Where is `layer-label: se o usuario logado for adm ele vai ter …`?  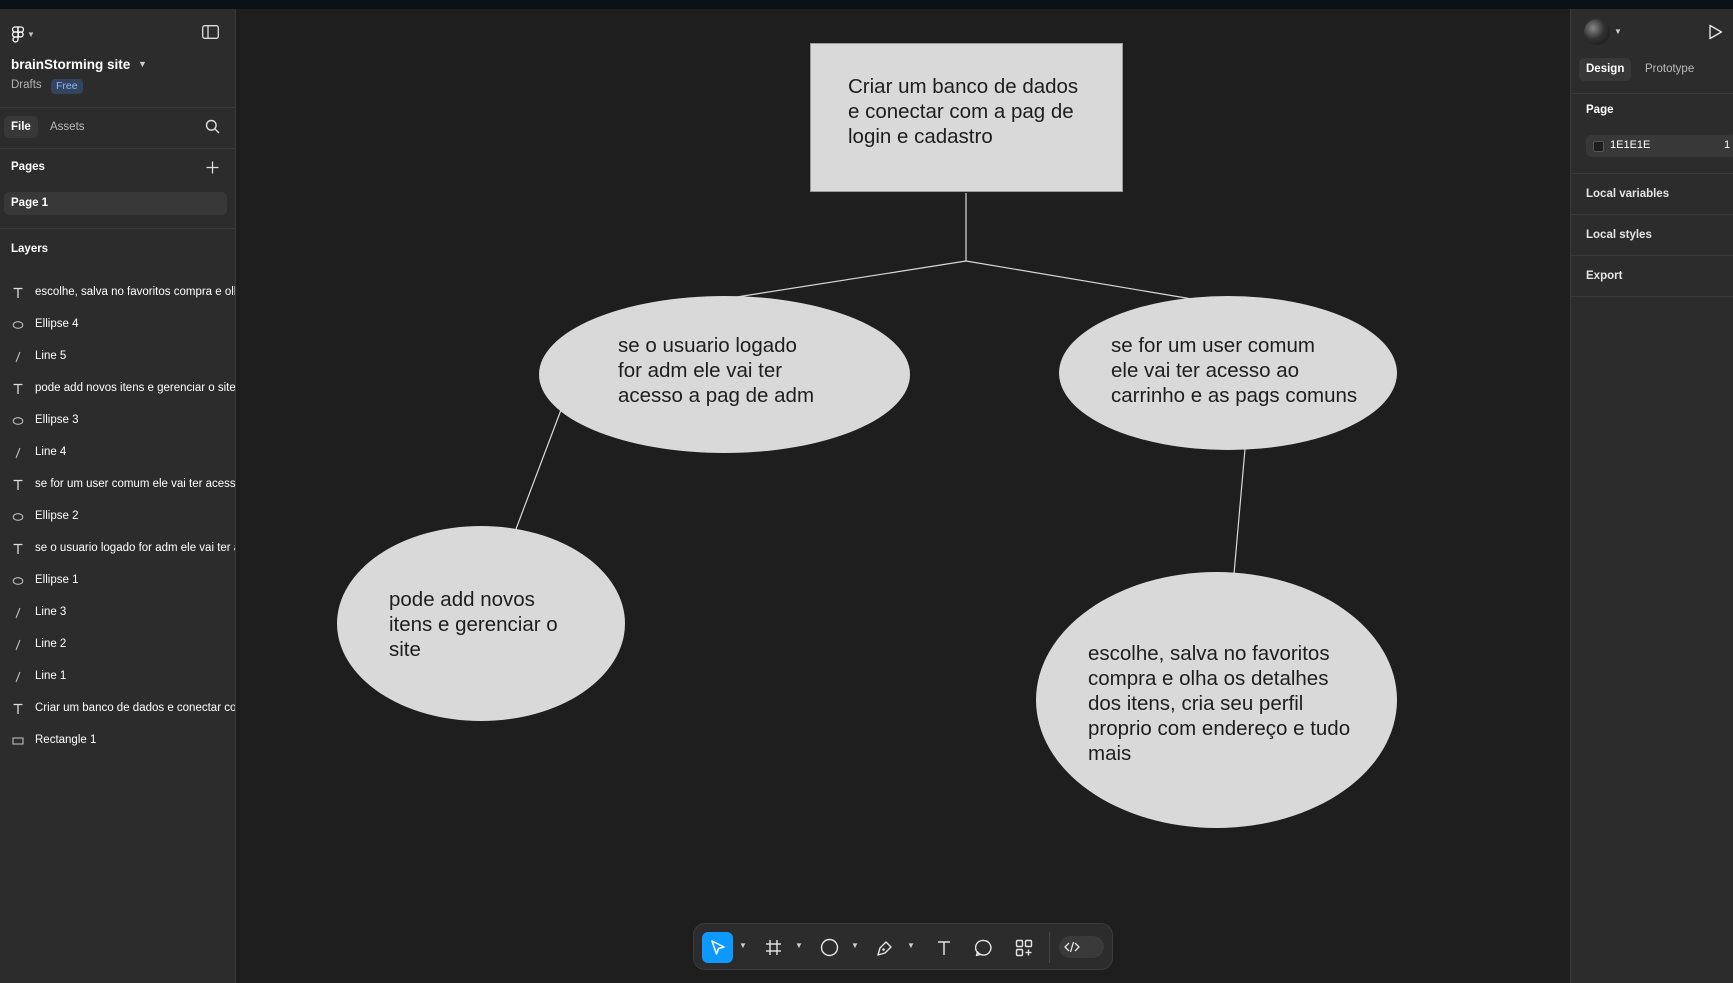
layer-label: se o usuario logado for adm ele vai ter … is located at coordinates (135, 548).